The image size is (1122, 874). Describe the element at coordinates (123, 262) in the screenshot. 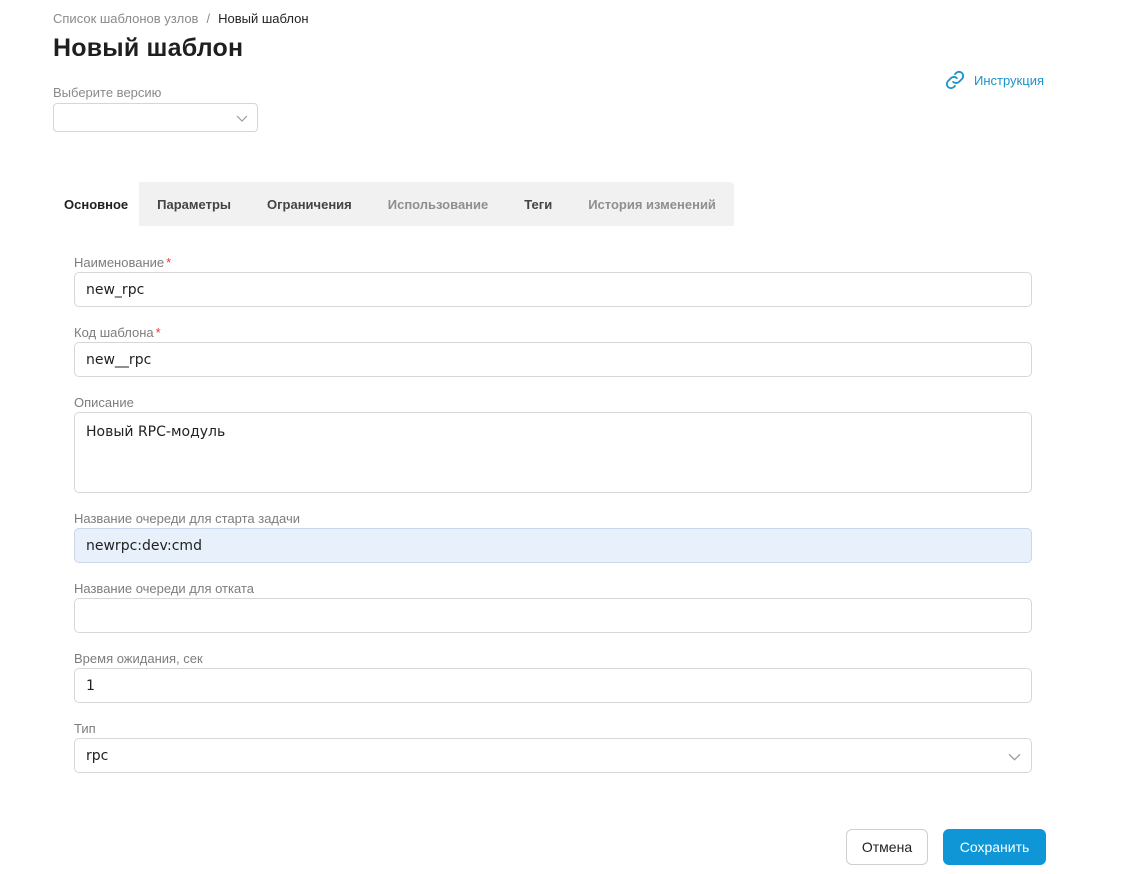

I see `name-label: Наименование *` at that location.